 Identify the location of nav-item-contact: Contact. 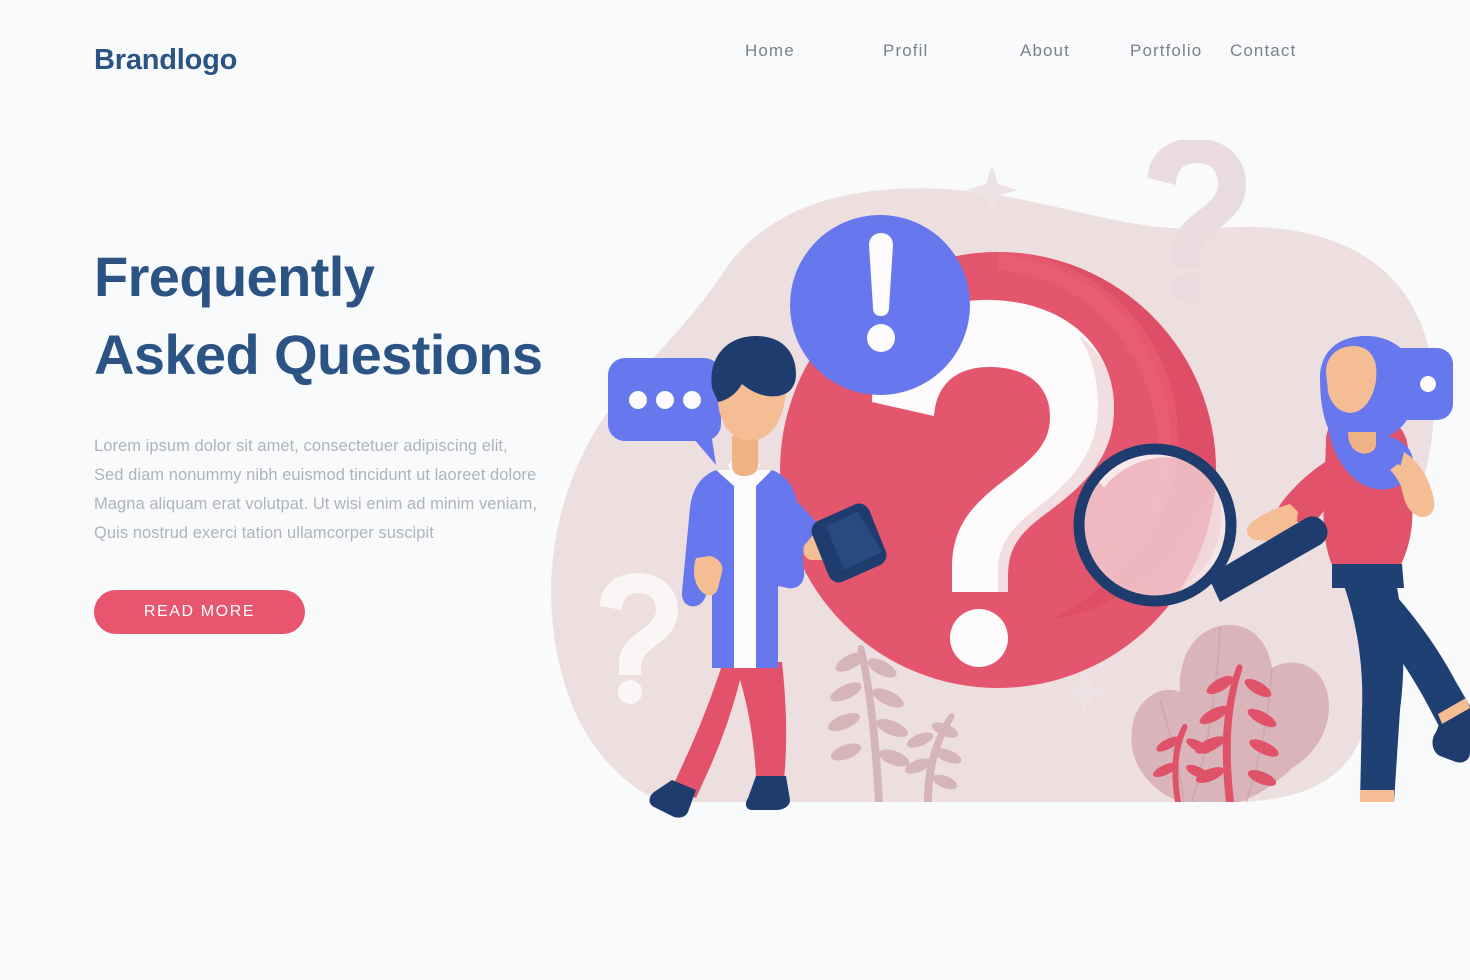
(1280, 51).